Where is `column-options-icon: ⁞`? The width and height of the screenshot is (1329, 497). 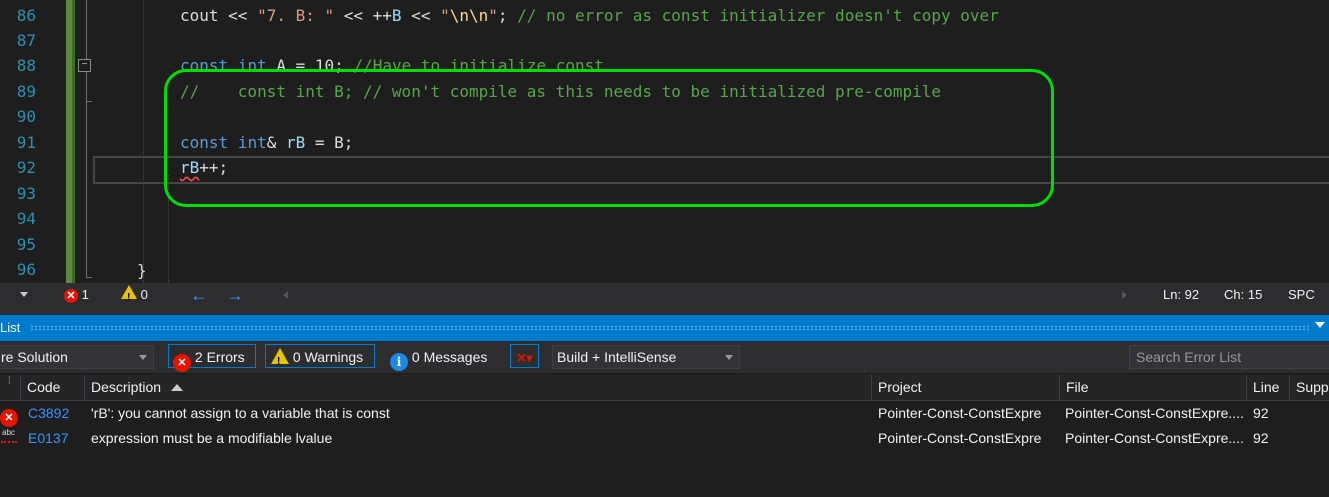 column-options-icon: ⁞ is located at coordinates (9, 382).